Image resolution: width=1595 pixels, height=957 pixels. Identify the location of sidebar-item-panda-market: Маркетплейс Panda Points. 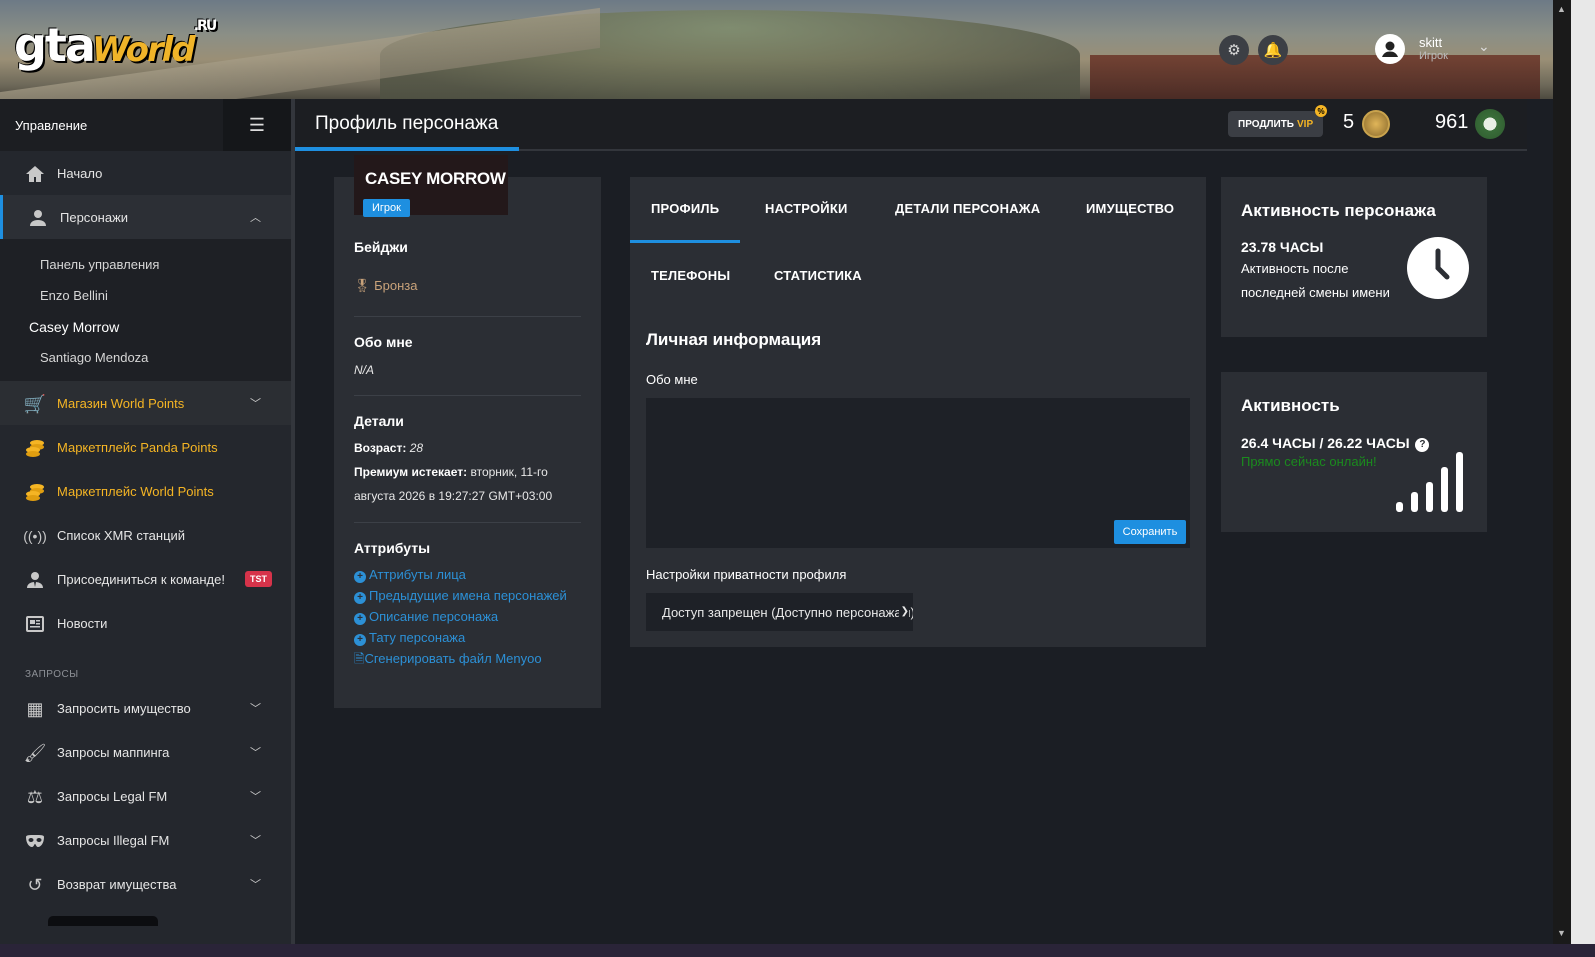
(145, 447).